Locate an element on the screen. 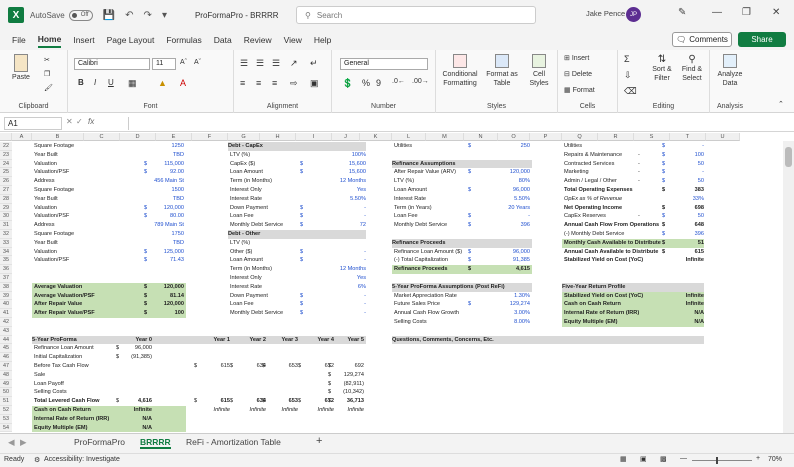  refi-value: 120,000 is located at coordinates (511, 172).